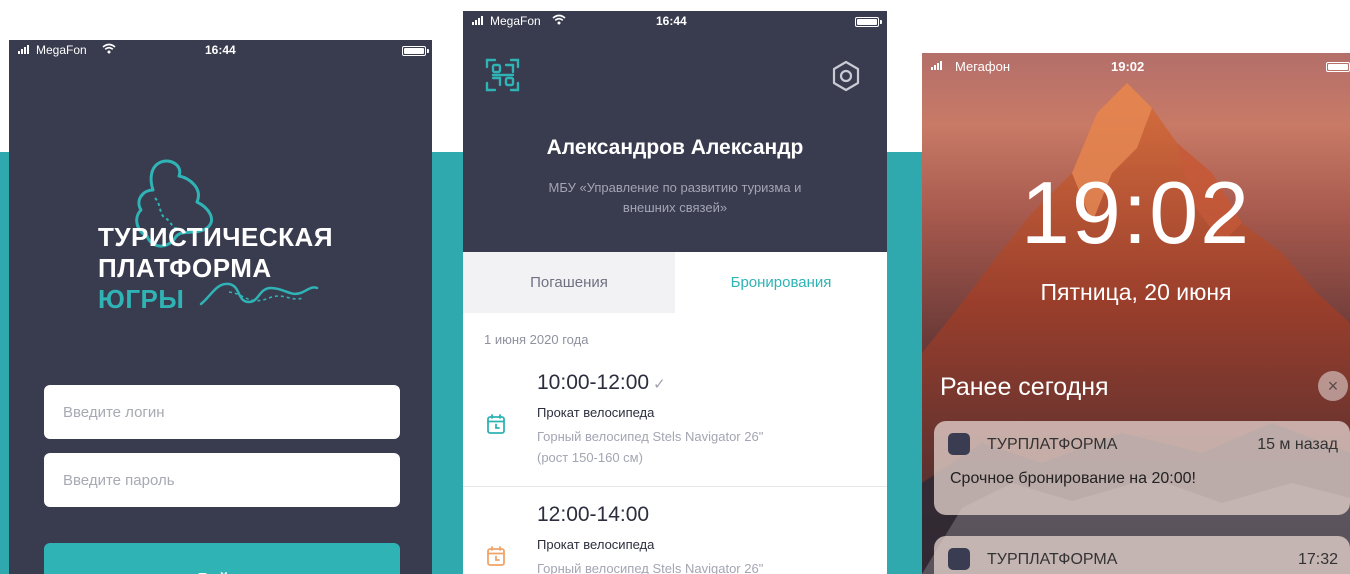  What do you see at coordinates (659, 384) in the screenshot?
I see `check-circle-icon: ✓︎` at bounding box center [659, 384].